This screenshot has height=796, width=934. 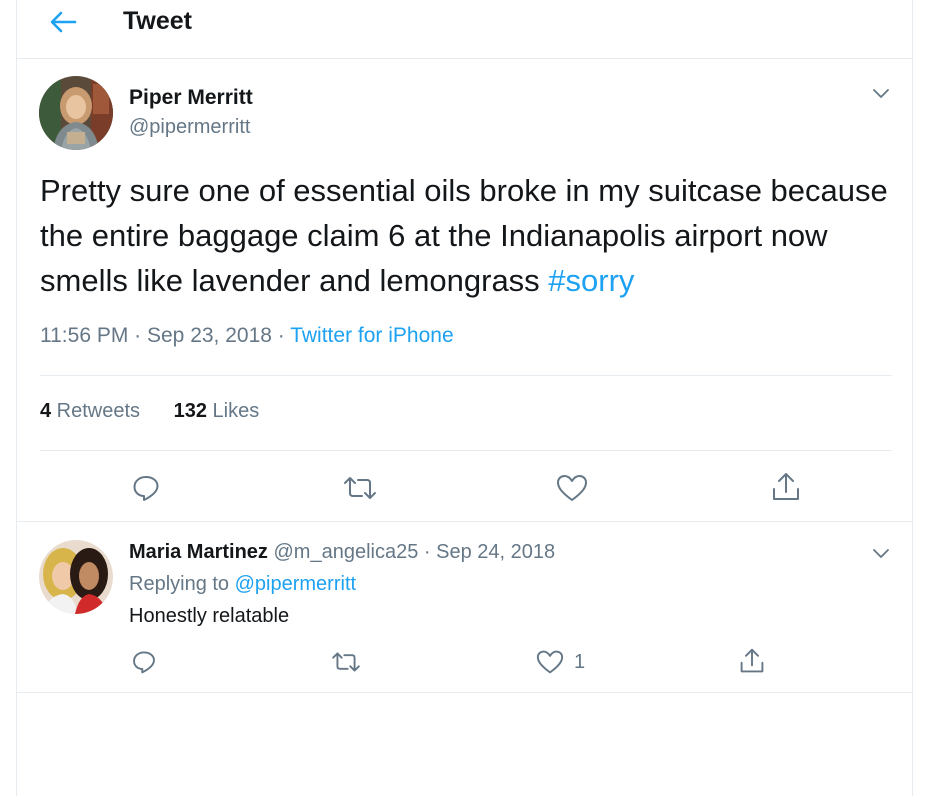 What do you see at coordinates (571, 662) in the screenshot?
I see `reply-like-button: 1` at bounding box center [571, 662].